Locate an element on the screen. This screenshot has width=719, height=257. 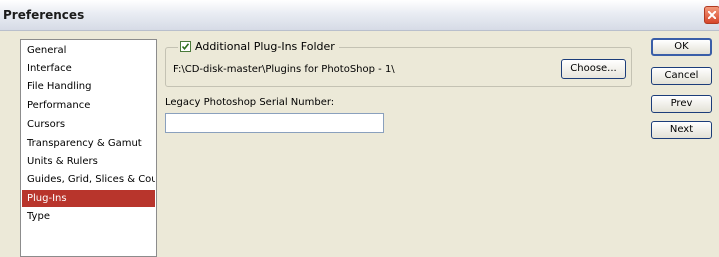
category-item-cursors: Cursors is located at coordinates (88, 124).